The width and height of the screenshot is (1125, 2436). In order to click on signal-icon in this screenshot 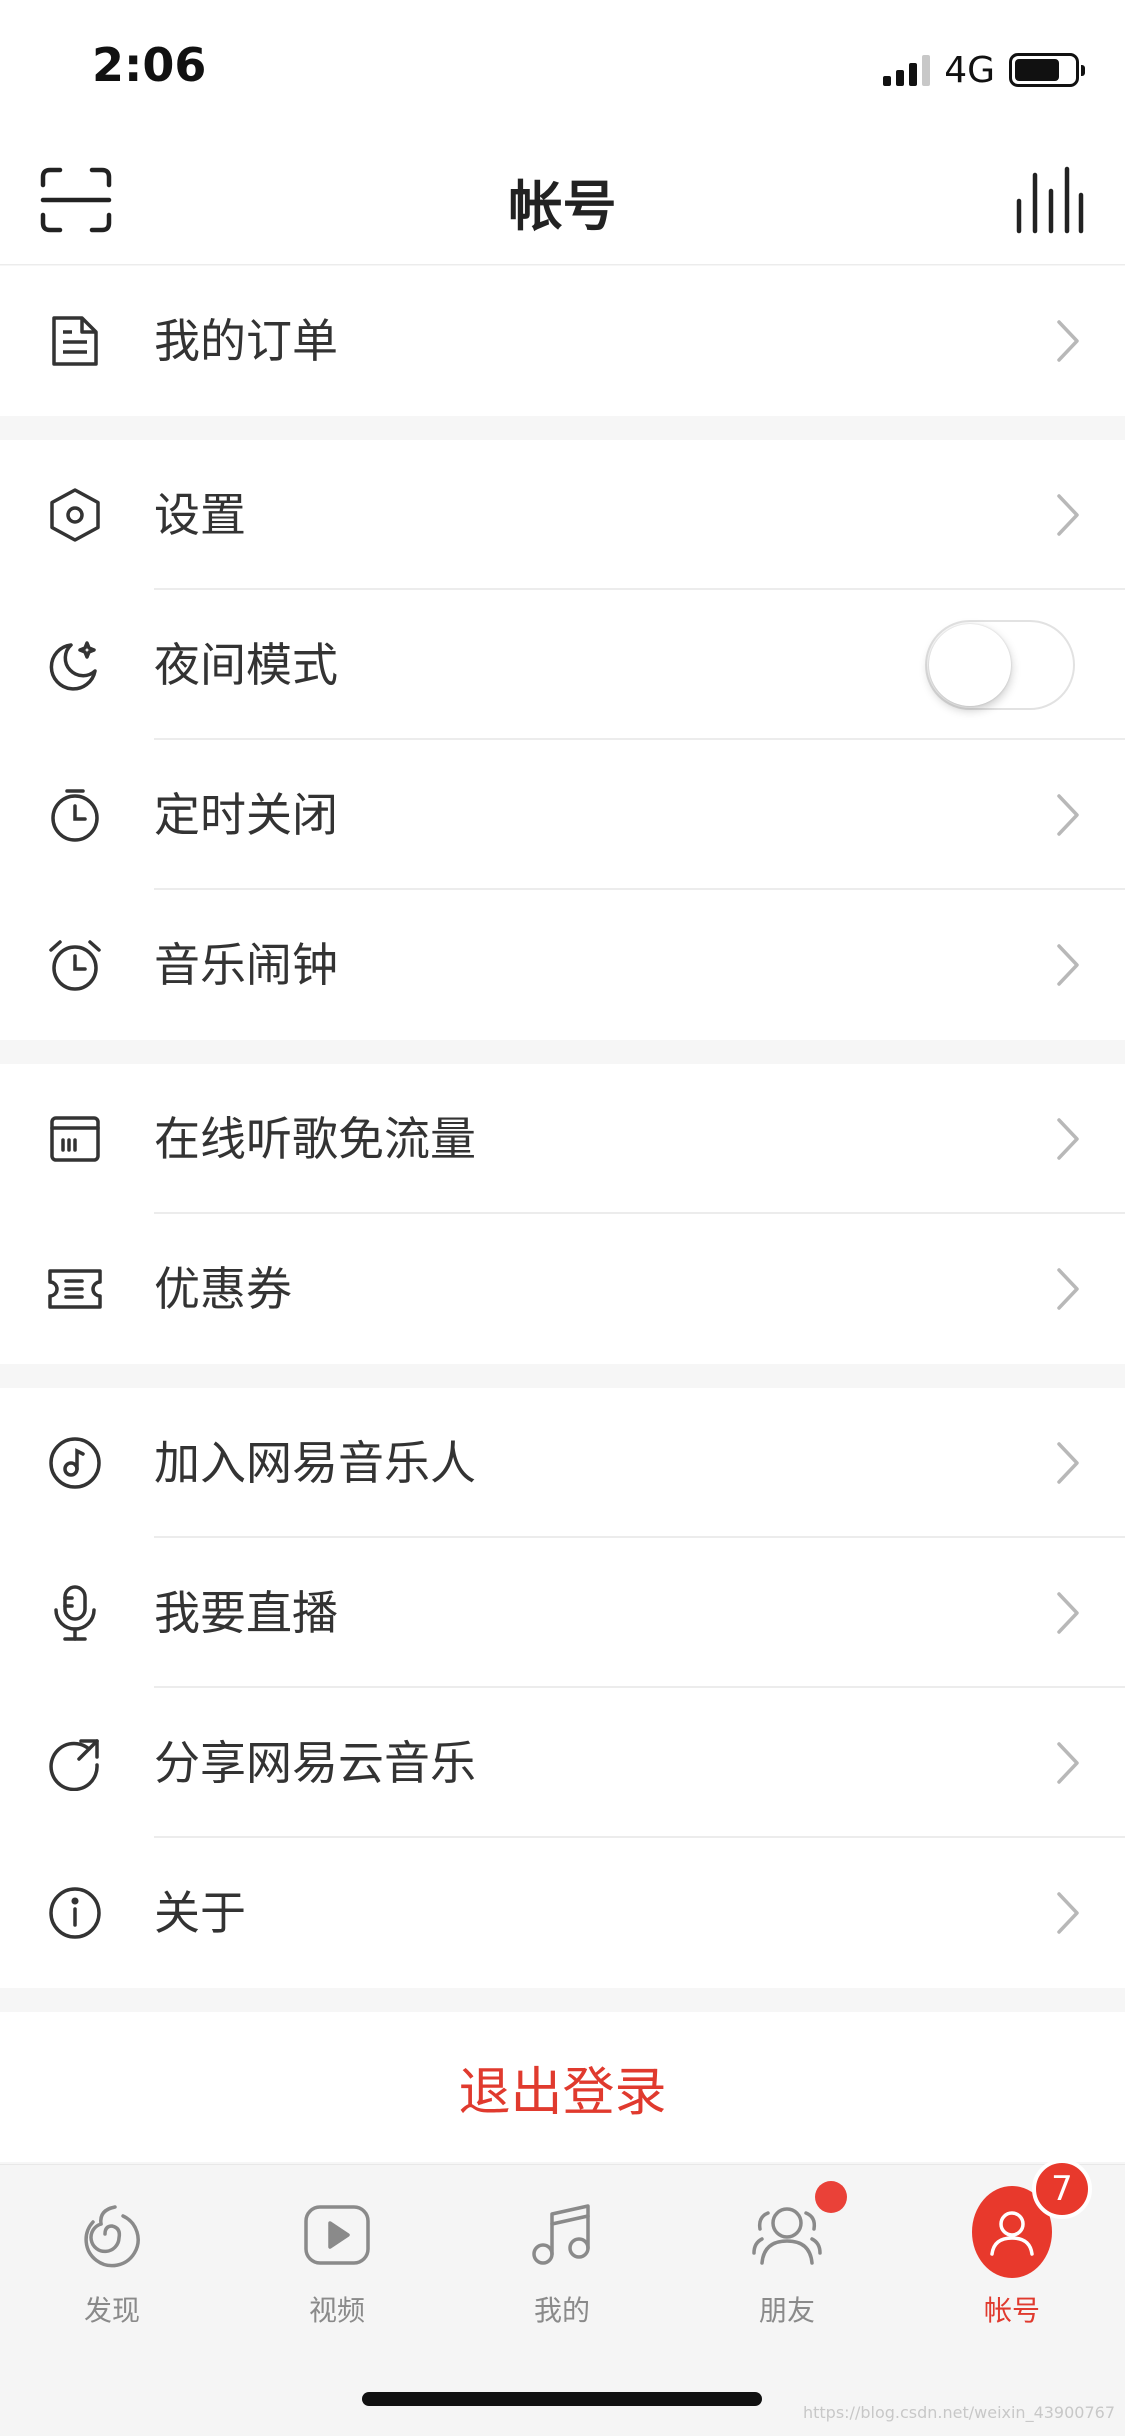, I will do `click(907, 70)`.